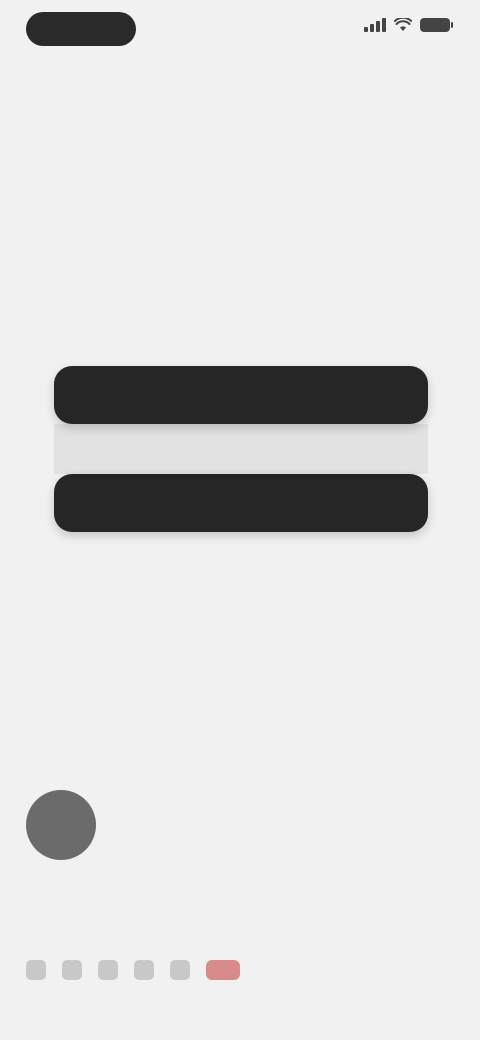 The width and height of the screenshot is (480, 1040). I want to click on avatar, so click(61, 825).